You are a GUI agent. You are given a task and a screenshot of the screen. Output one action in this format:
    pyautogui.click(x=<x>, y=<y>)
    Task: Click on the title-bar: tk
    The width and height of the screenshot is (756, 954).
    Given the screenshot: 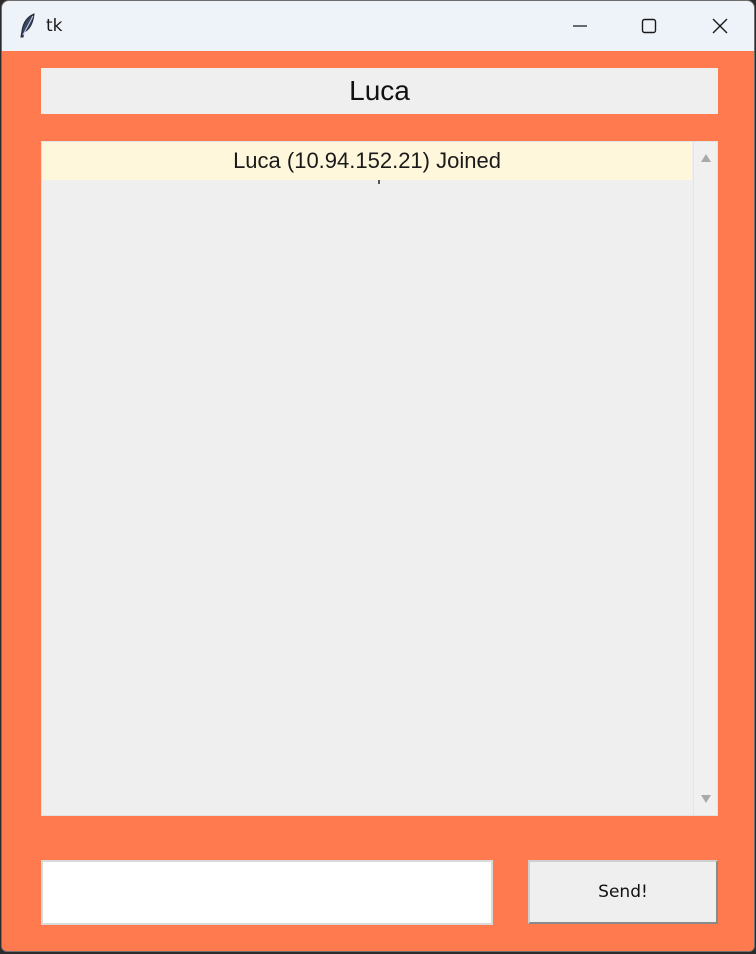 What is the action you would take?
    pyautogui.click(x=378, y=26)
    